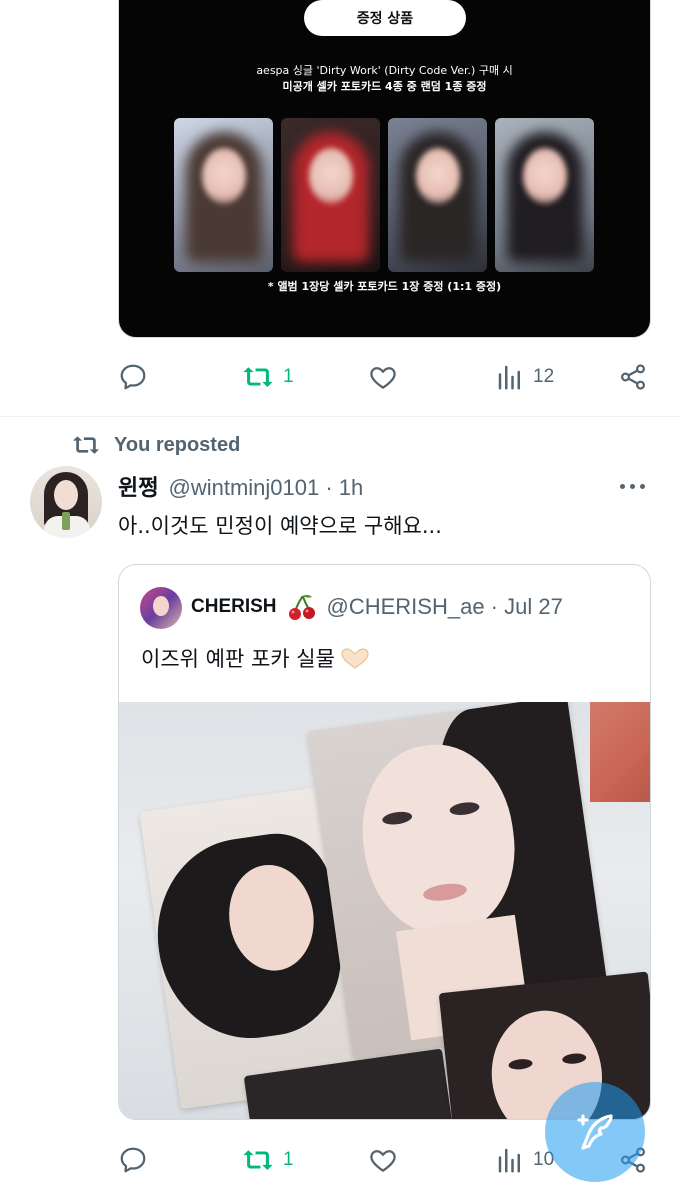 Image resolution: width=681 pixels, height=1200 pixels. Describe the element at coordinates (384, 86) in the screenshot. I see `promo-line2: 미공개 셀카 포토카드 4종 중 랜덤 1종 증정` at that location.